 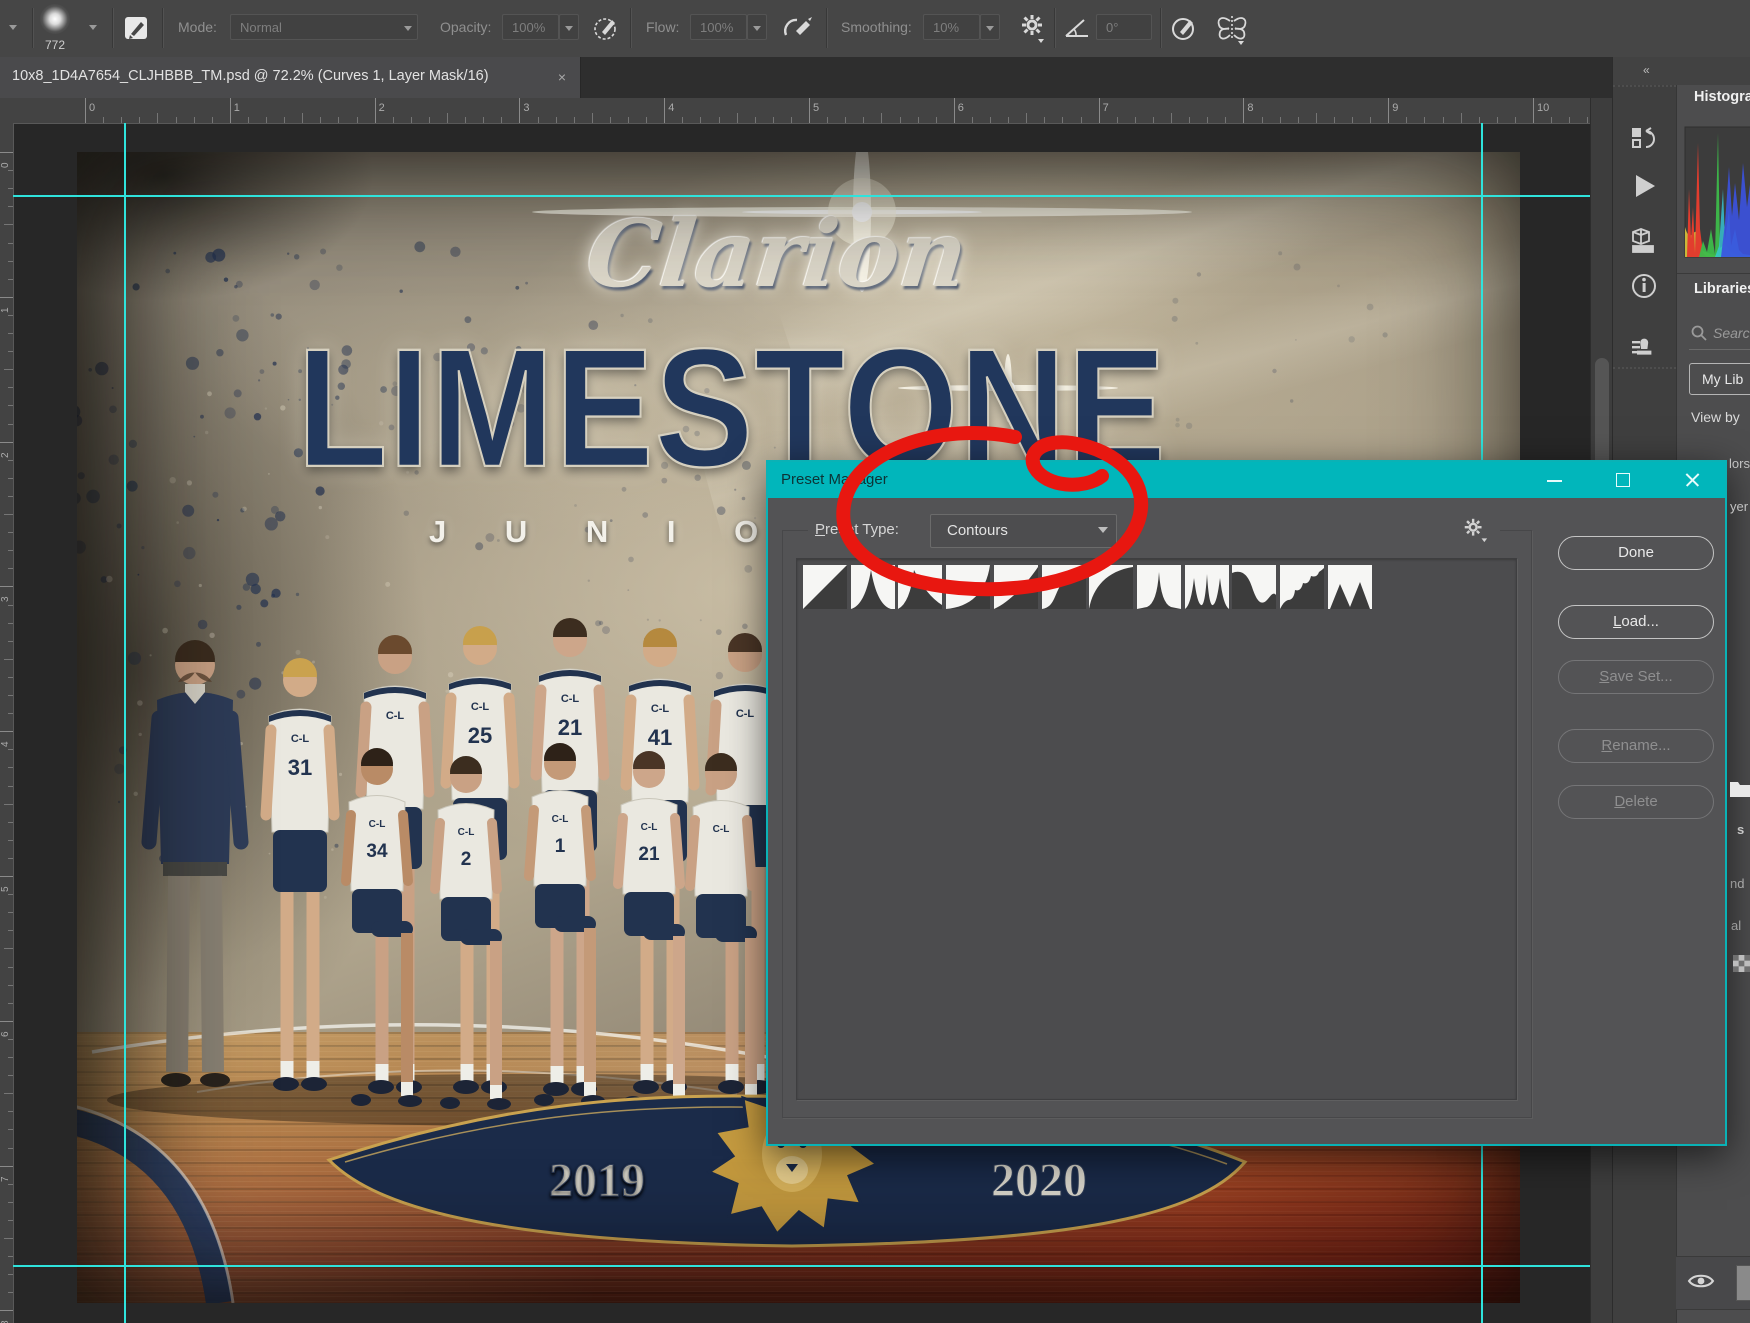 What do you see at coordinates (1302, 587) in the screenshot?
I see `contour-preset-rounded-steps` at bounding box center [1302, 587].